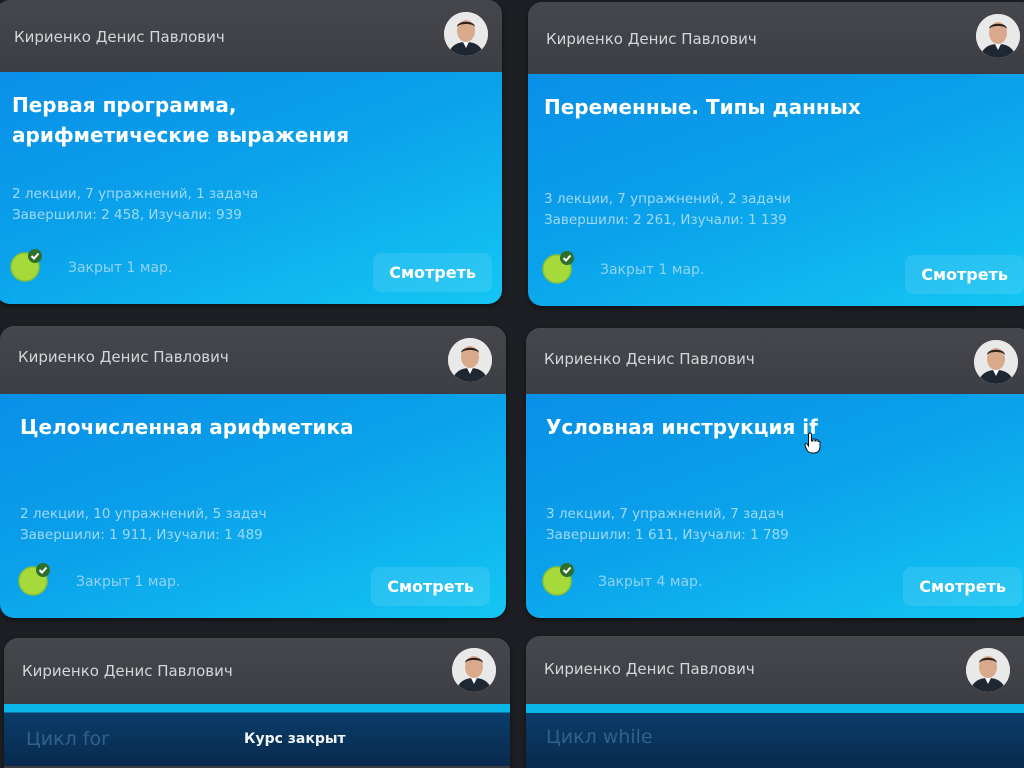  I want to click on course-title: Цикл while, so click(599, 737).